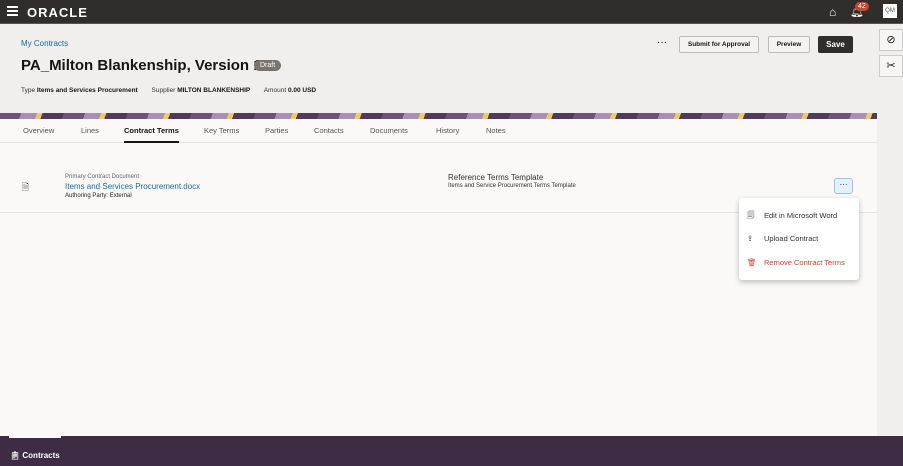 The height and width of the screenshot is (466, 903). I want to click on tab-history: History, so click(447, 130).